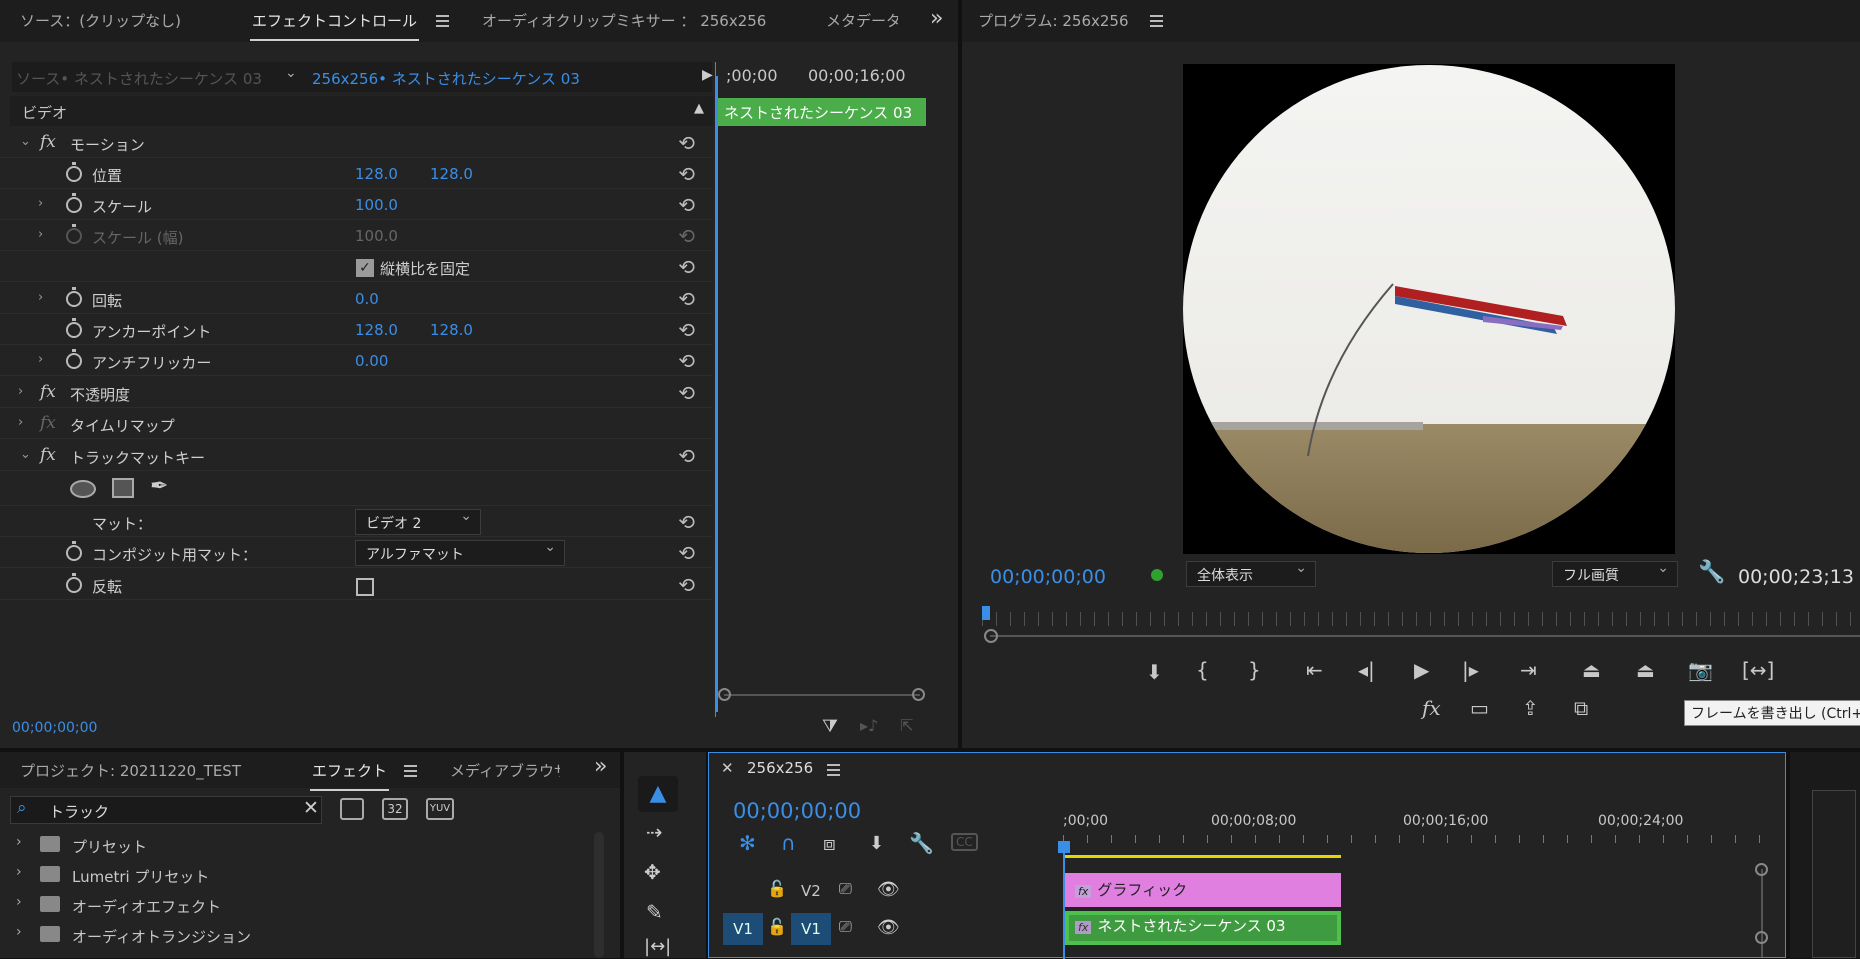 Image resolution: width=1860 pixels, height=959 pixels. I want to click on tab-effect-controls: エフェクトコントロール, so click(334, 25).